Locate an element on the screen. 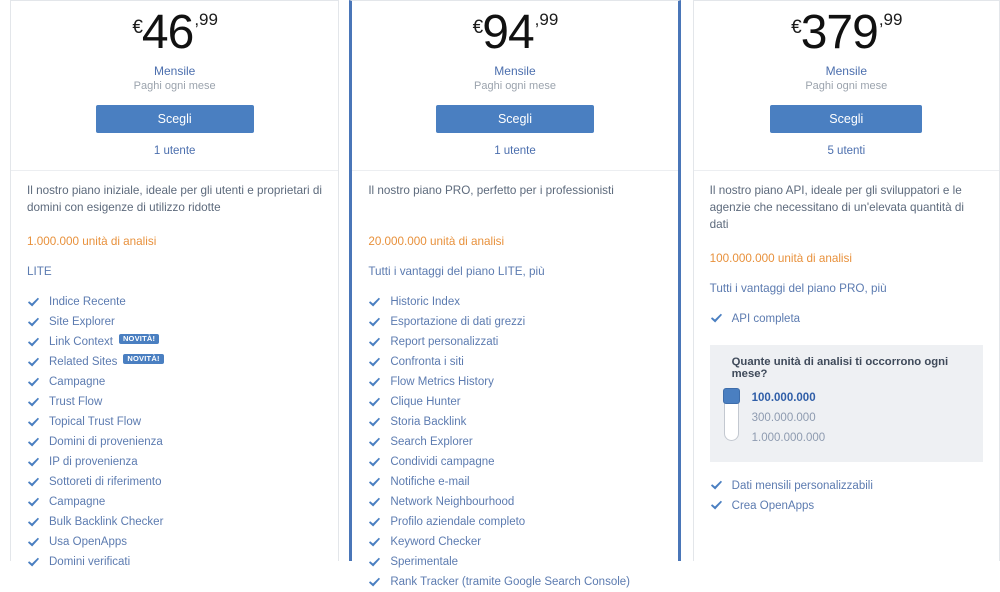 The height and width of the screenshot is (592, 1000). feature-item: Notifiche e-mail is located at coordinates (514, 482).